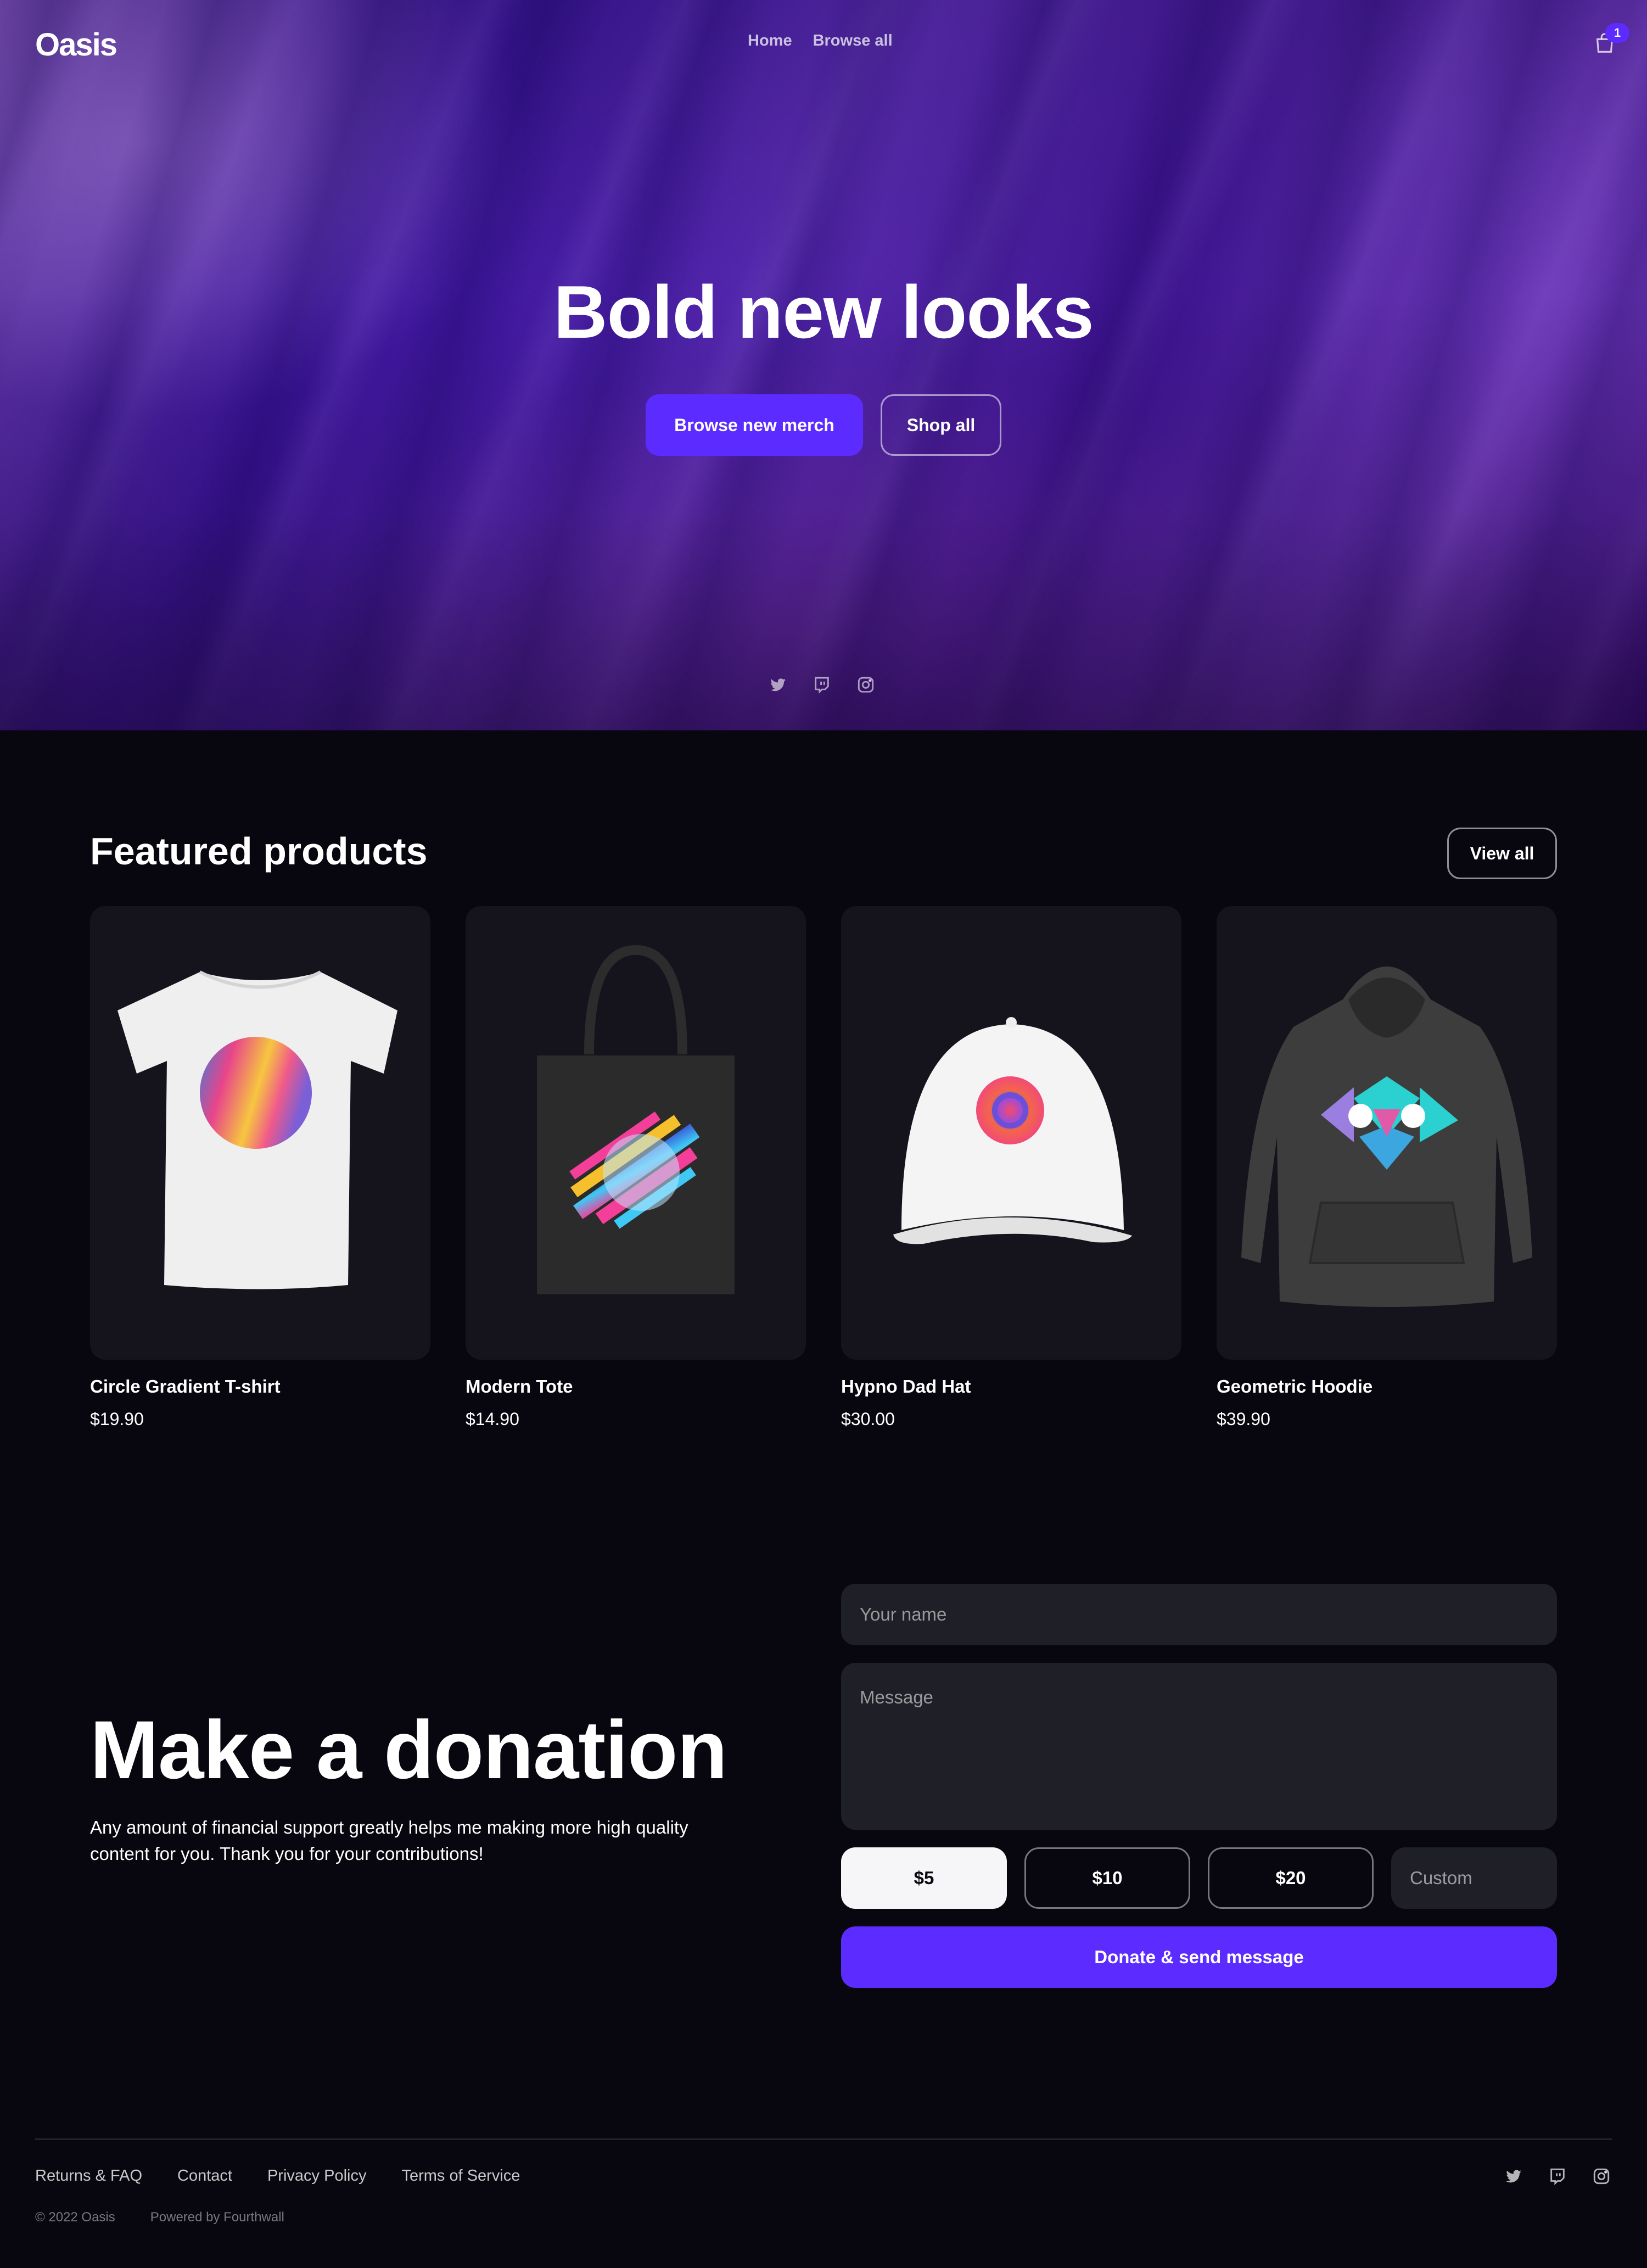  I want to click on footer-link-privacy-policy: Privacy Policy, so click(317, 2176).